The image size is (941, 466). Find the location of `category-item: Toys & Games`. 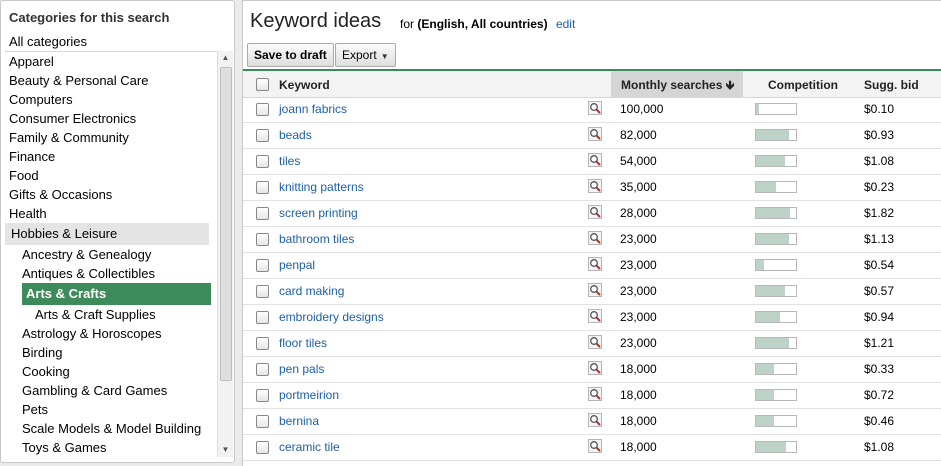

category-item: Toys & Games is located at coordinates (111, 447).